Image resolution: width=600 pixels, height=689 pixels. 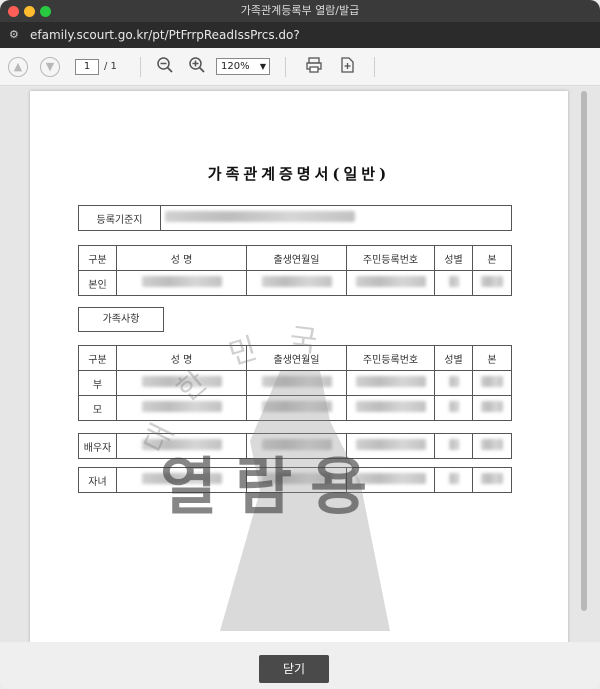 I want to click on chevron-down-icon: ▼, so click(x=262, y=66).